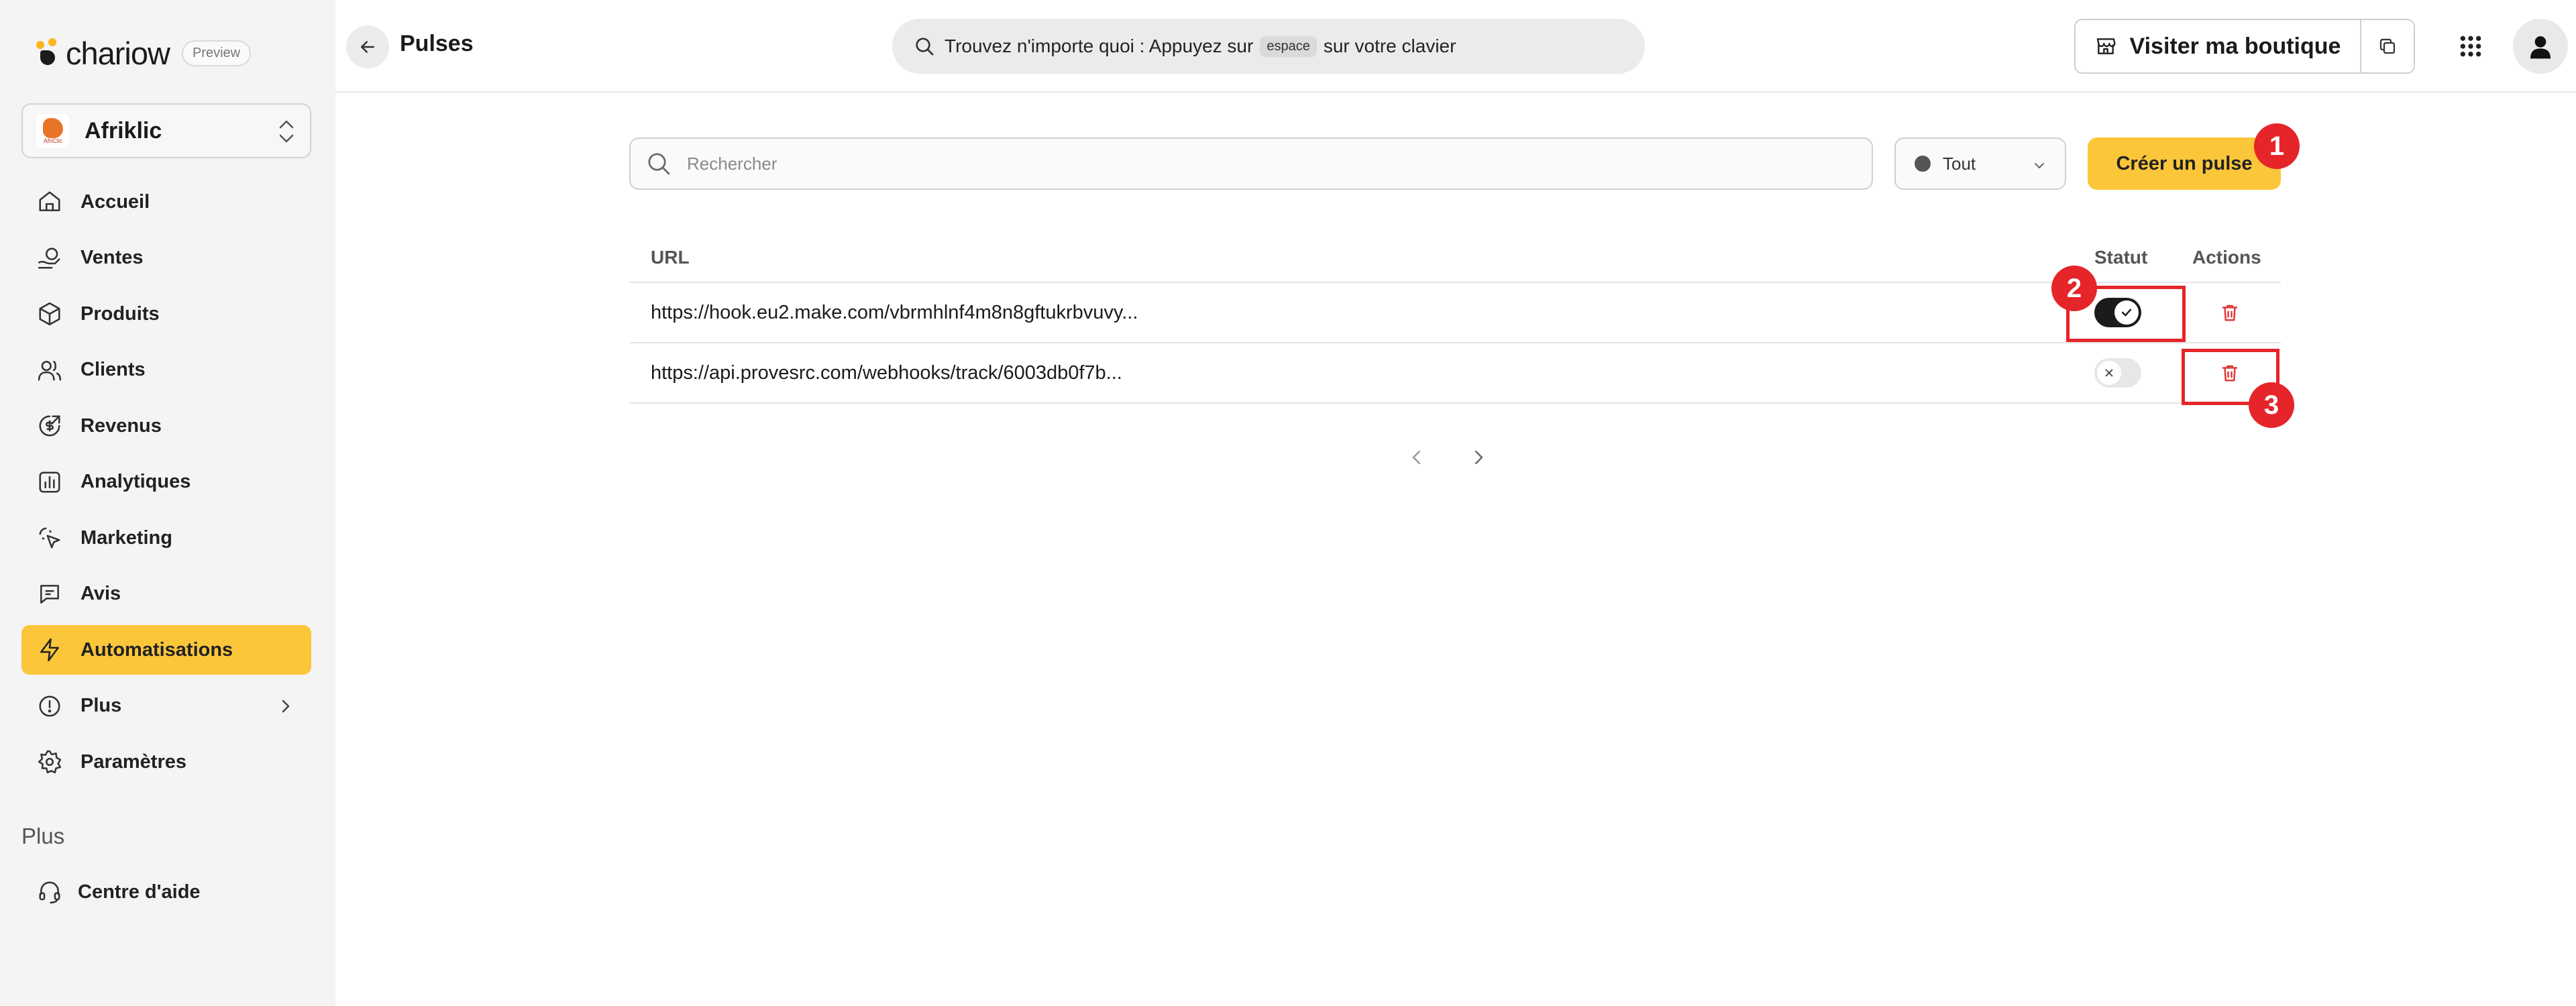 The width and height of the screenshot is (2576, 1006). I want to click on status-toggle, so click(2117, 373).